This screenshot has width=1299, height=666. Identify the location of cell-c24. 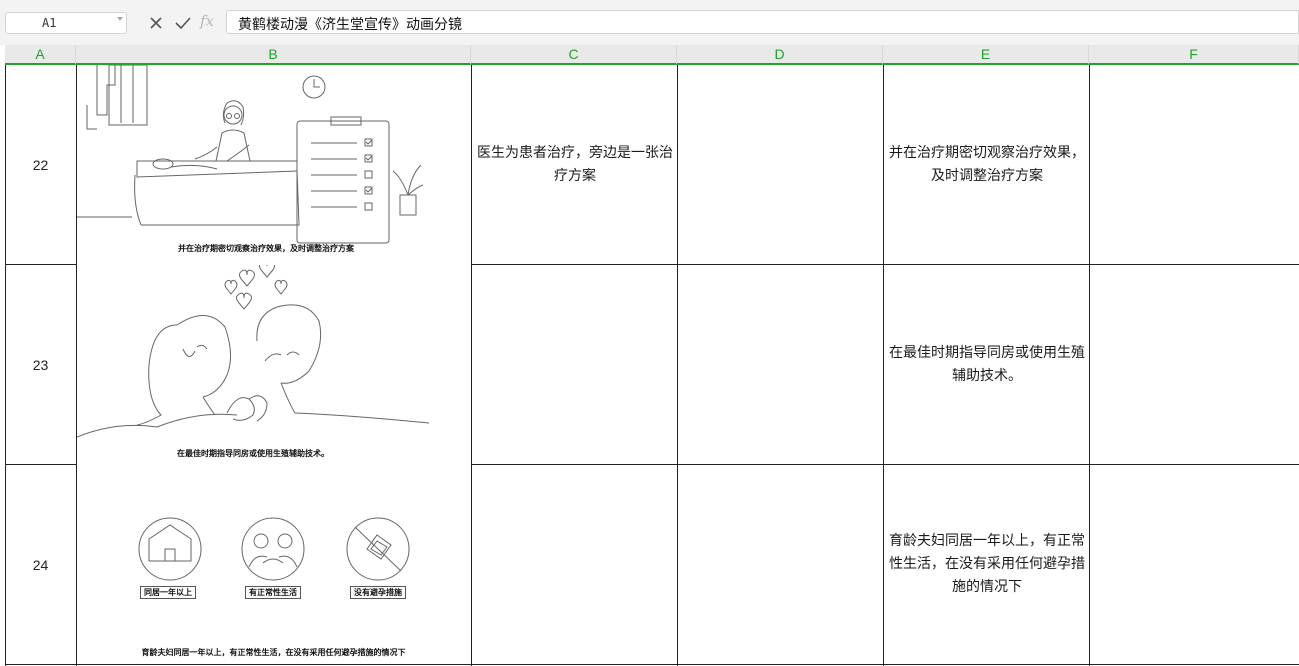
(575, 564).